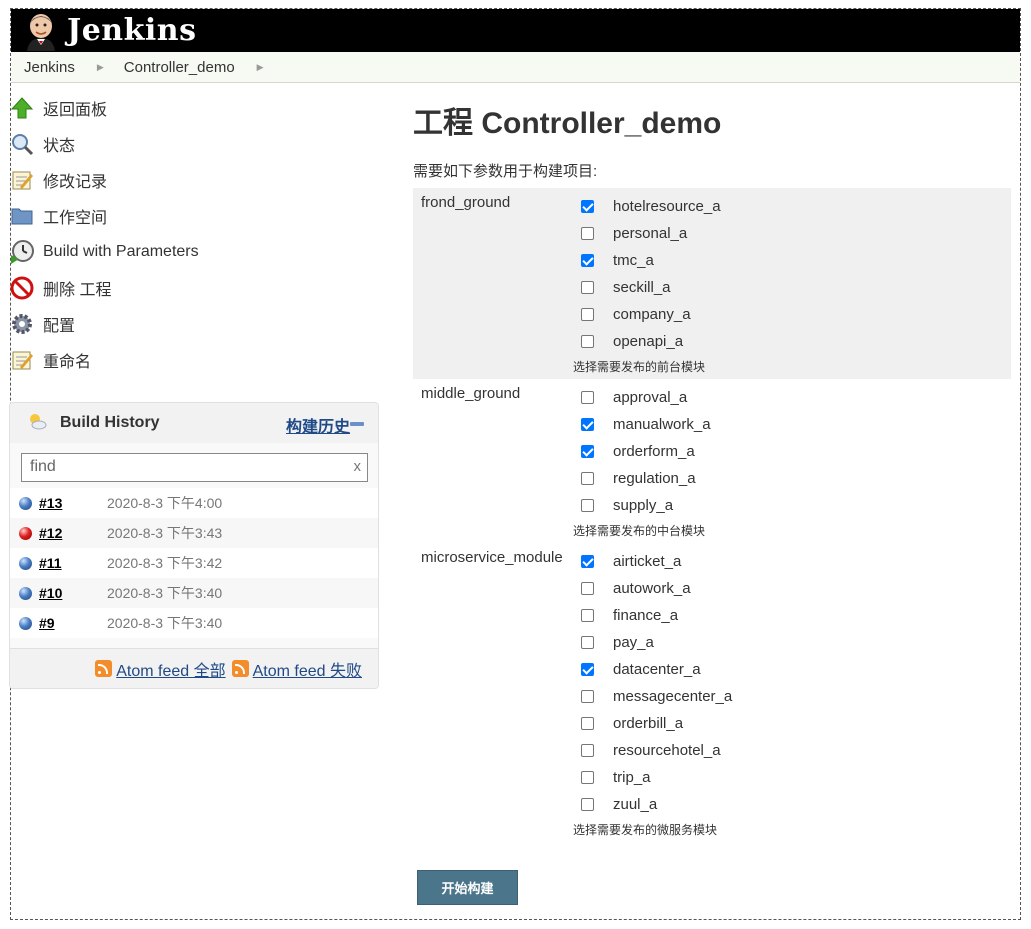 This screenshot has width=1031, height=929. I want to click on option-row: orderbill_a, so click(792, 723).